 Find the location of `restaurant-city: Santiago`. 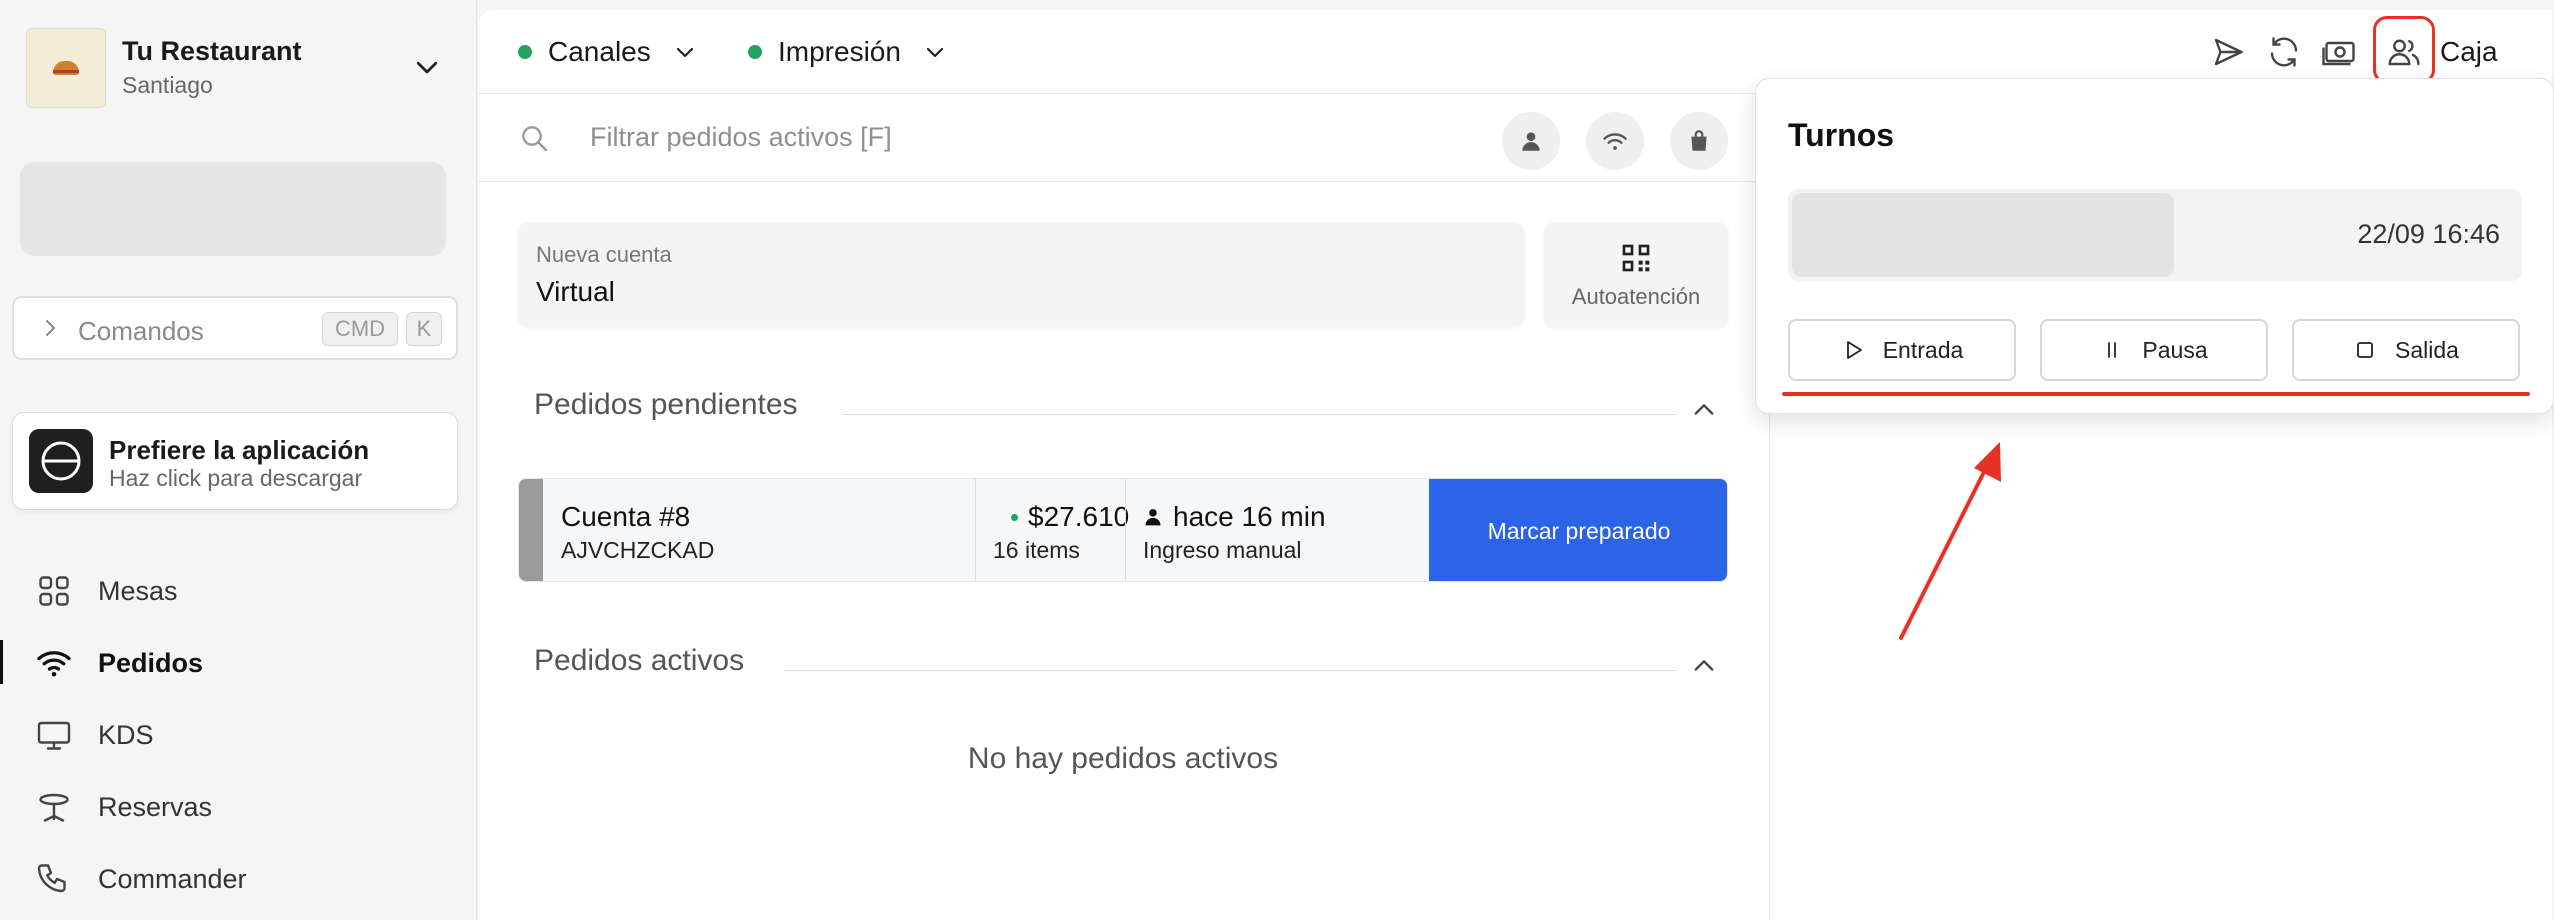

restaurant-city: Santiago is located at coordinates (167, 85).